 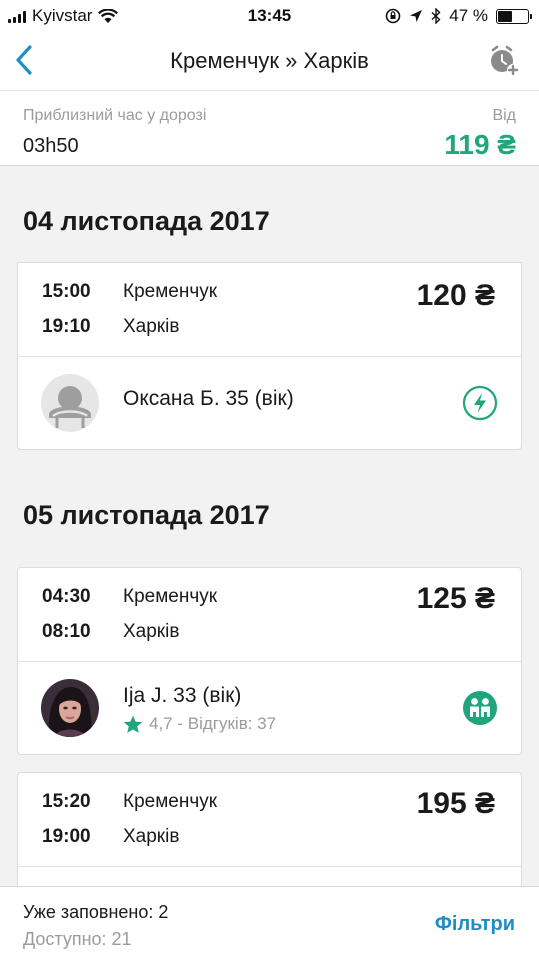 What do you see at coordinates (213, 723) in the screenshot?
I see `rating-text: 4,7 - Відгуків: 37` at bounding box center [213, 723].